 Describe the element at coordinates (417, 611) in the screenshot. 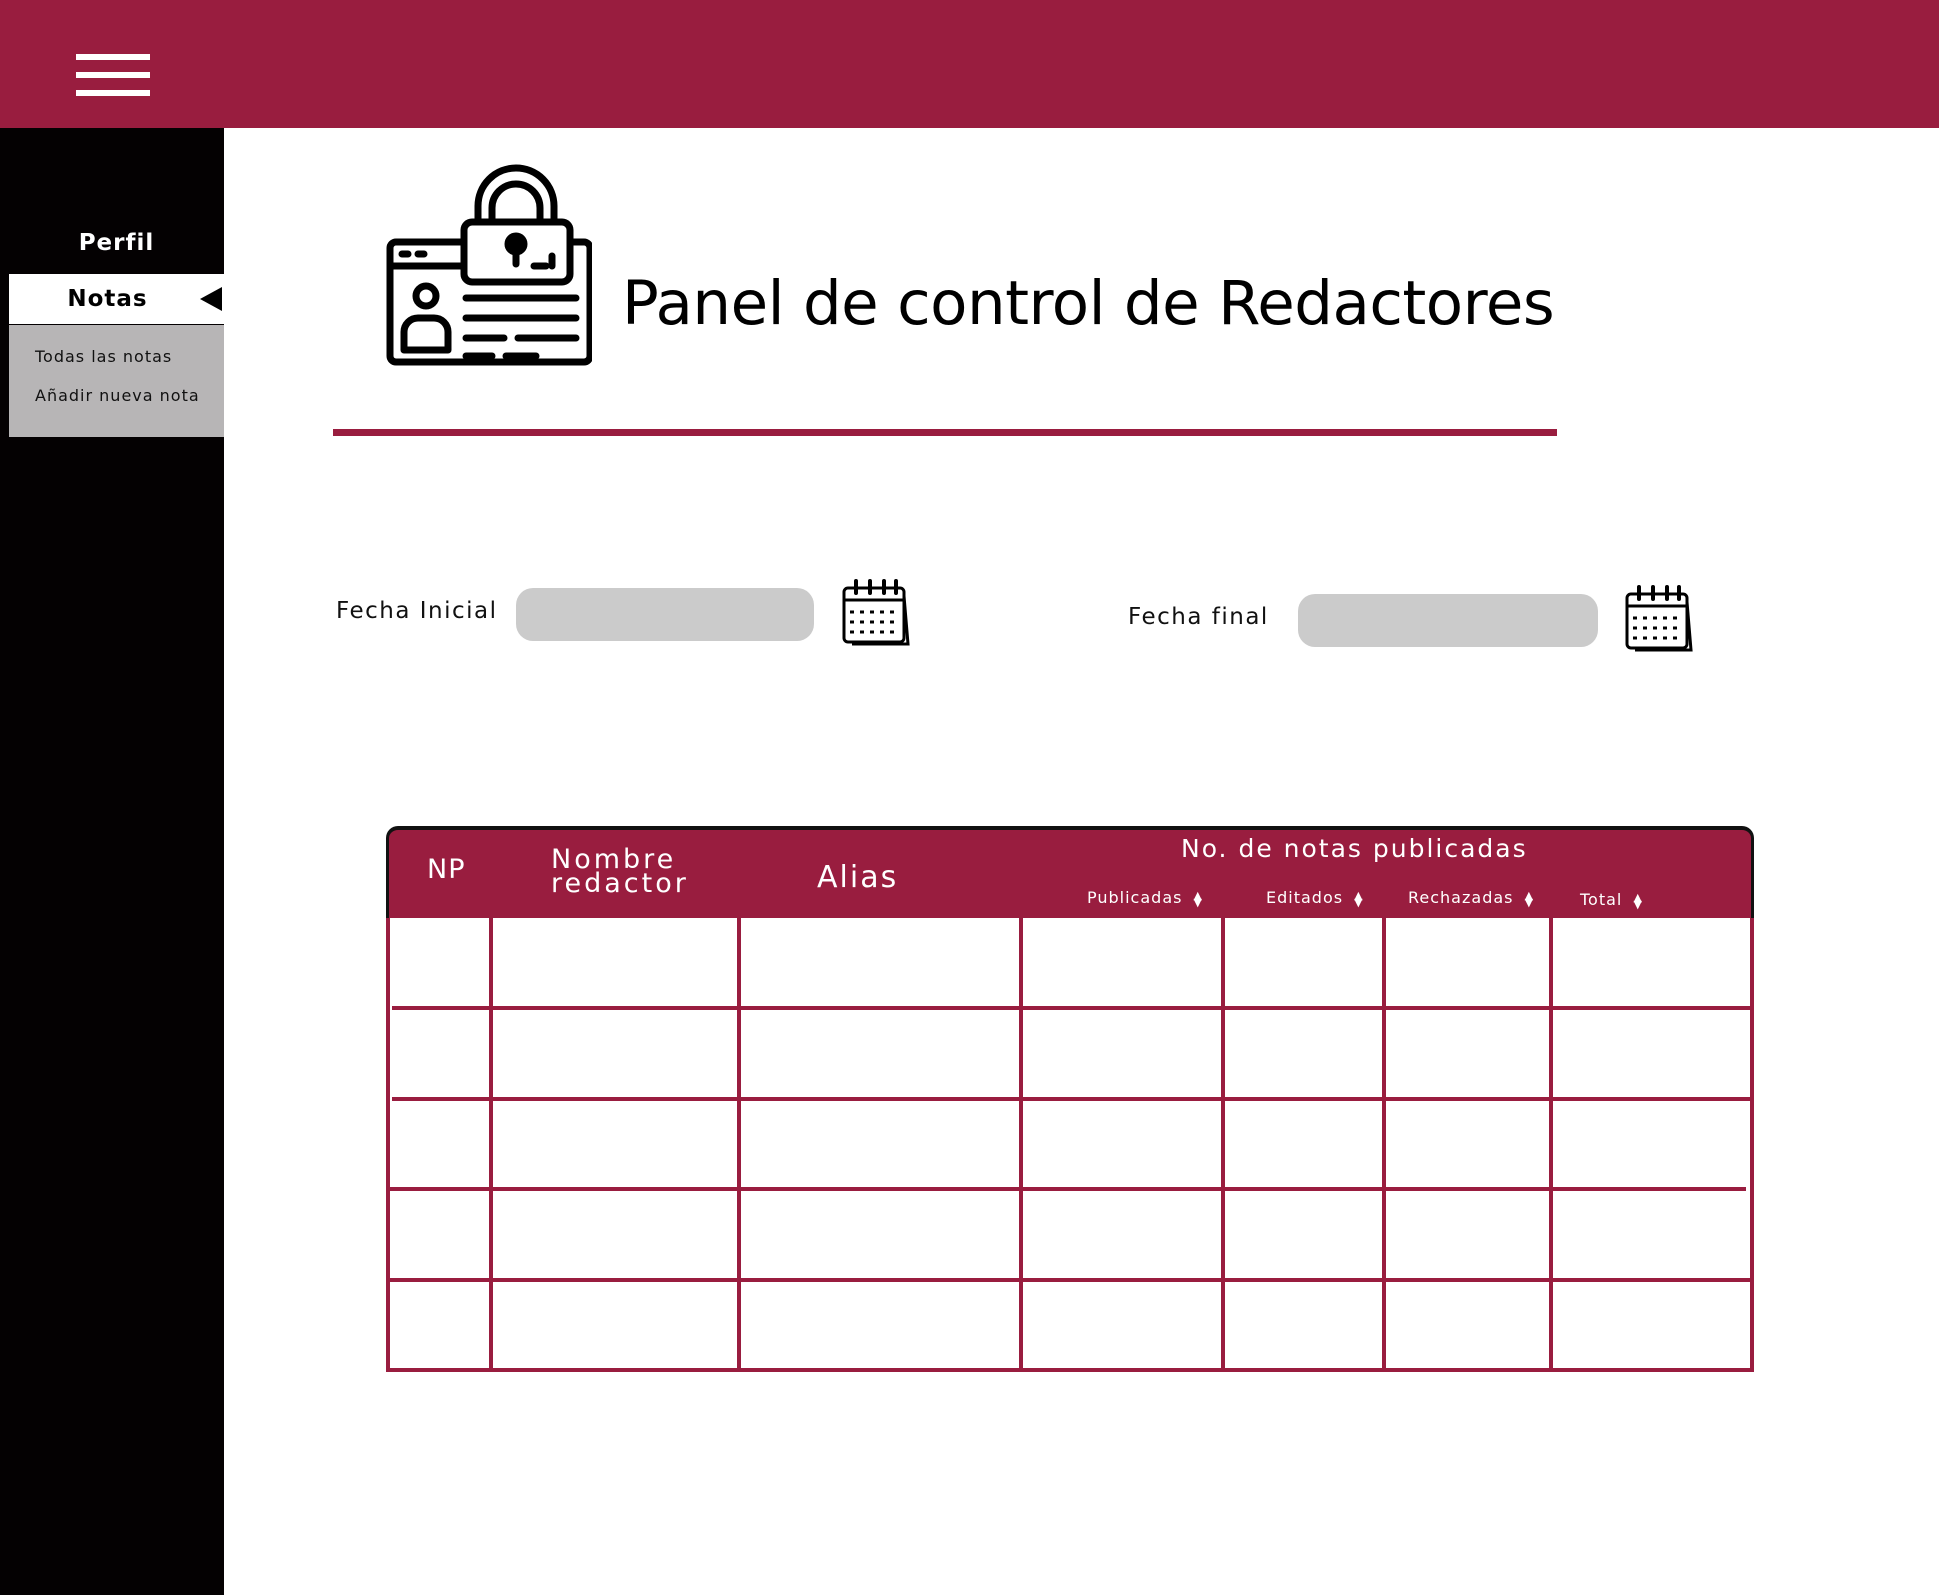

I see `start-date-label: Fecha Inicial` at that location.